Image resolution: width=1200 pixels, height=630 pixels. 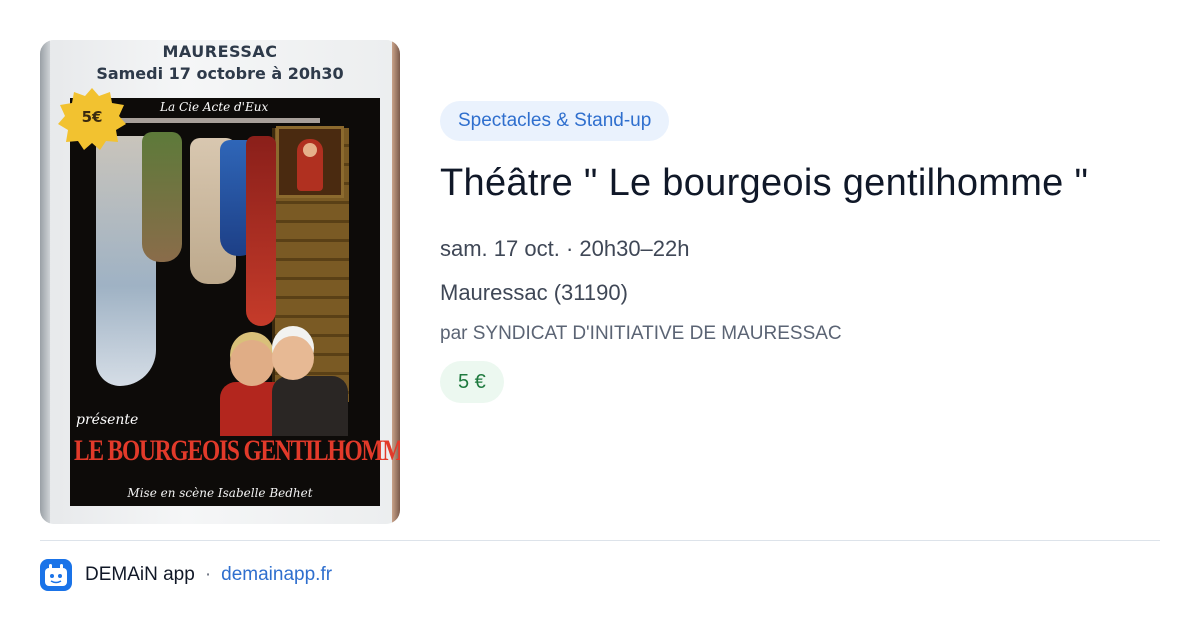 I want to click on event-location: Mauressac (31190), so click(x=534, y=292).